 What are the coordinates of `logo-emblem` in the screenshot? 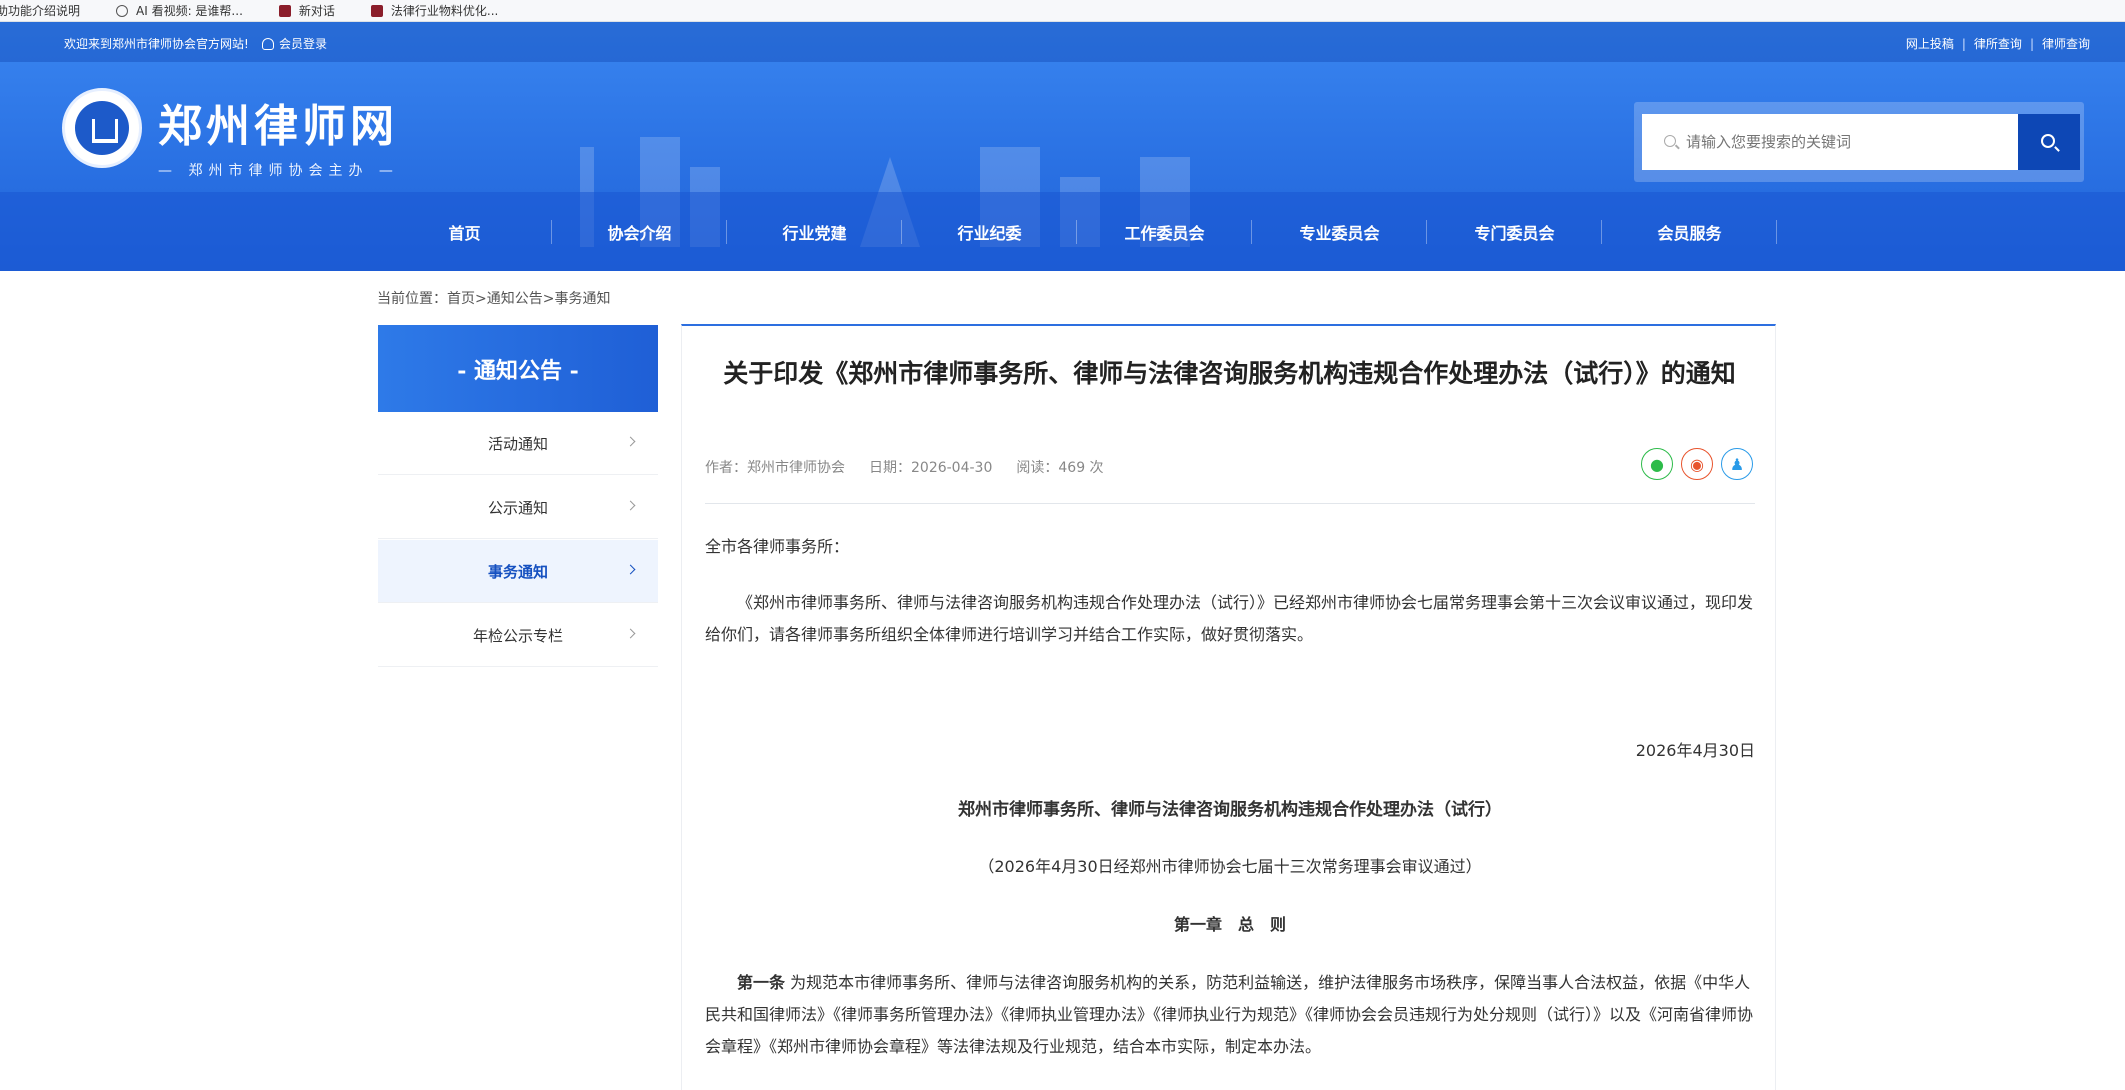 It's located at (102, 128).